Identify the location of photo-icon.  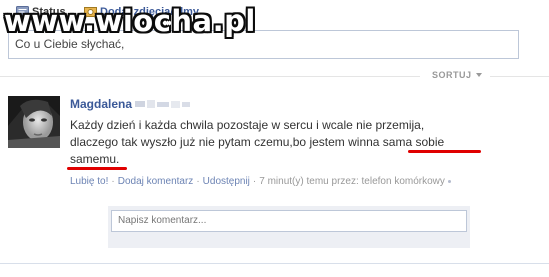
(90, 12).